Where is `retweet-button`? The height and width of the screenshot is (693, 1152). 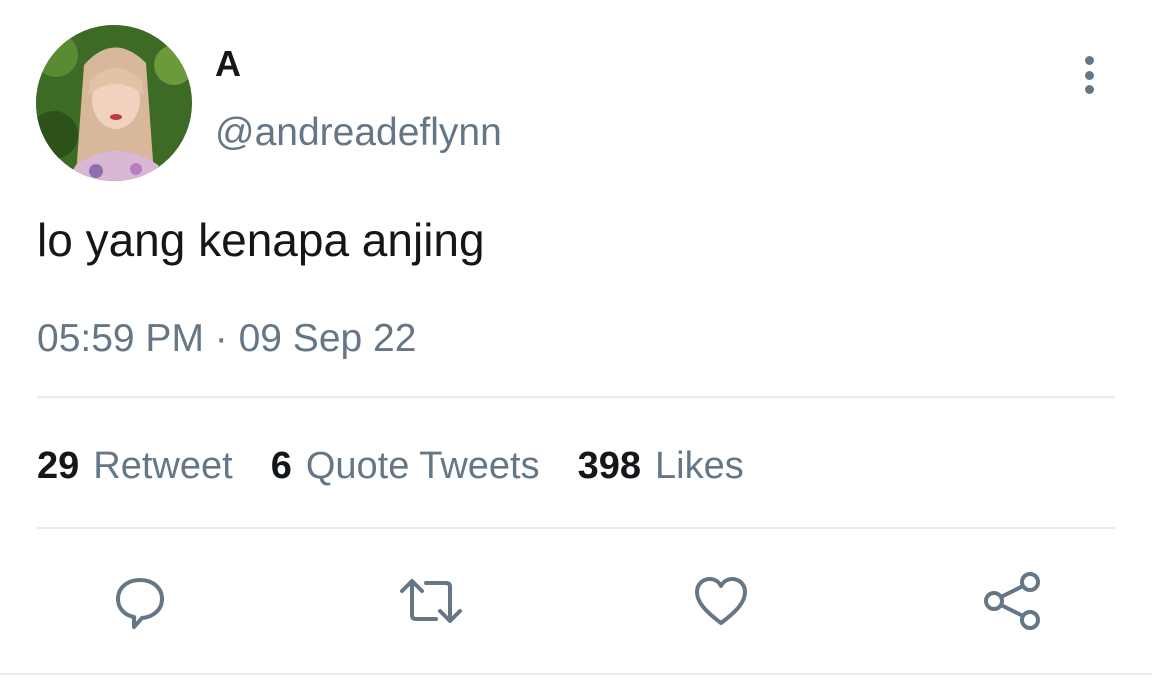
retweet-button is located at coordinates (431, 601).